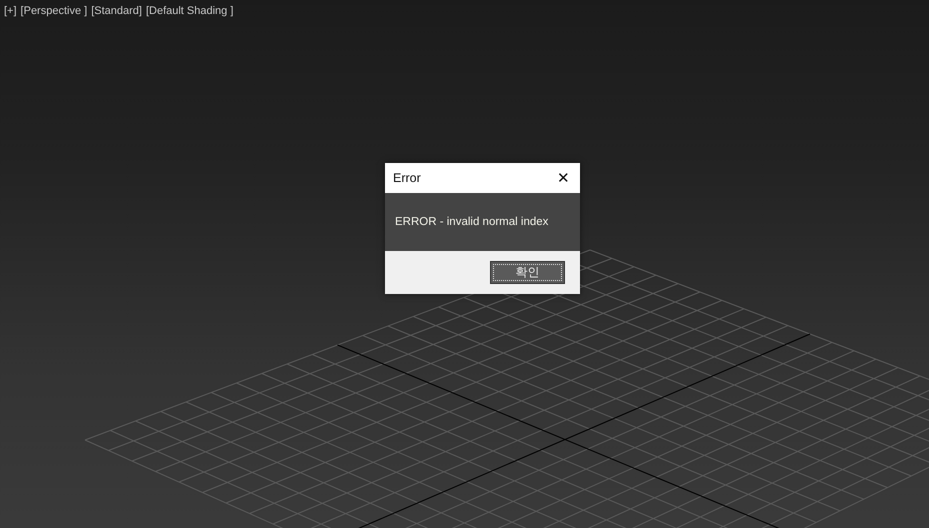 This screenshot has height=528, width=929. I want to click on close-button: ✕, so click(563, 178).